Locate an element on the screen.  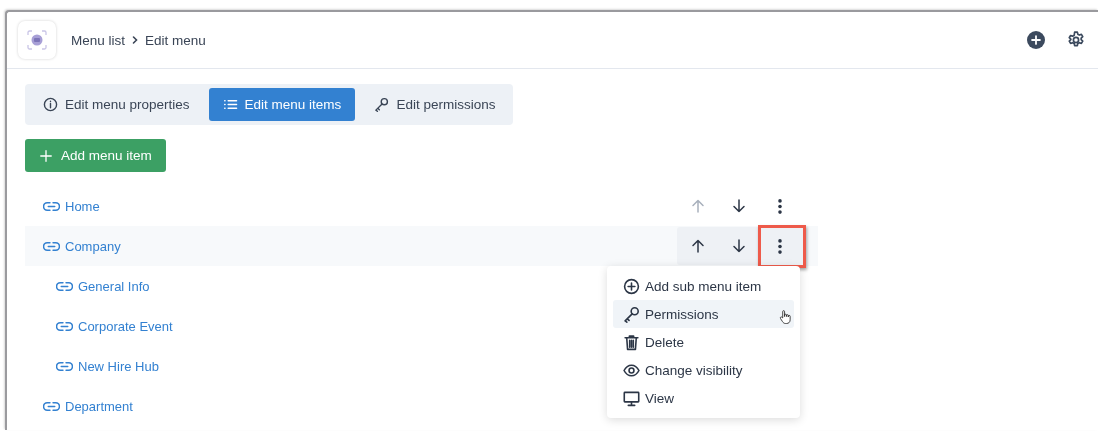
highlight-frame is located at coordinates (782, 246).